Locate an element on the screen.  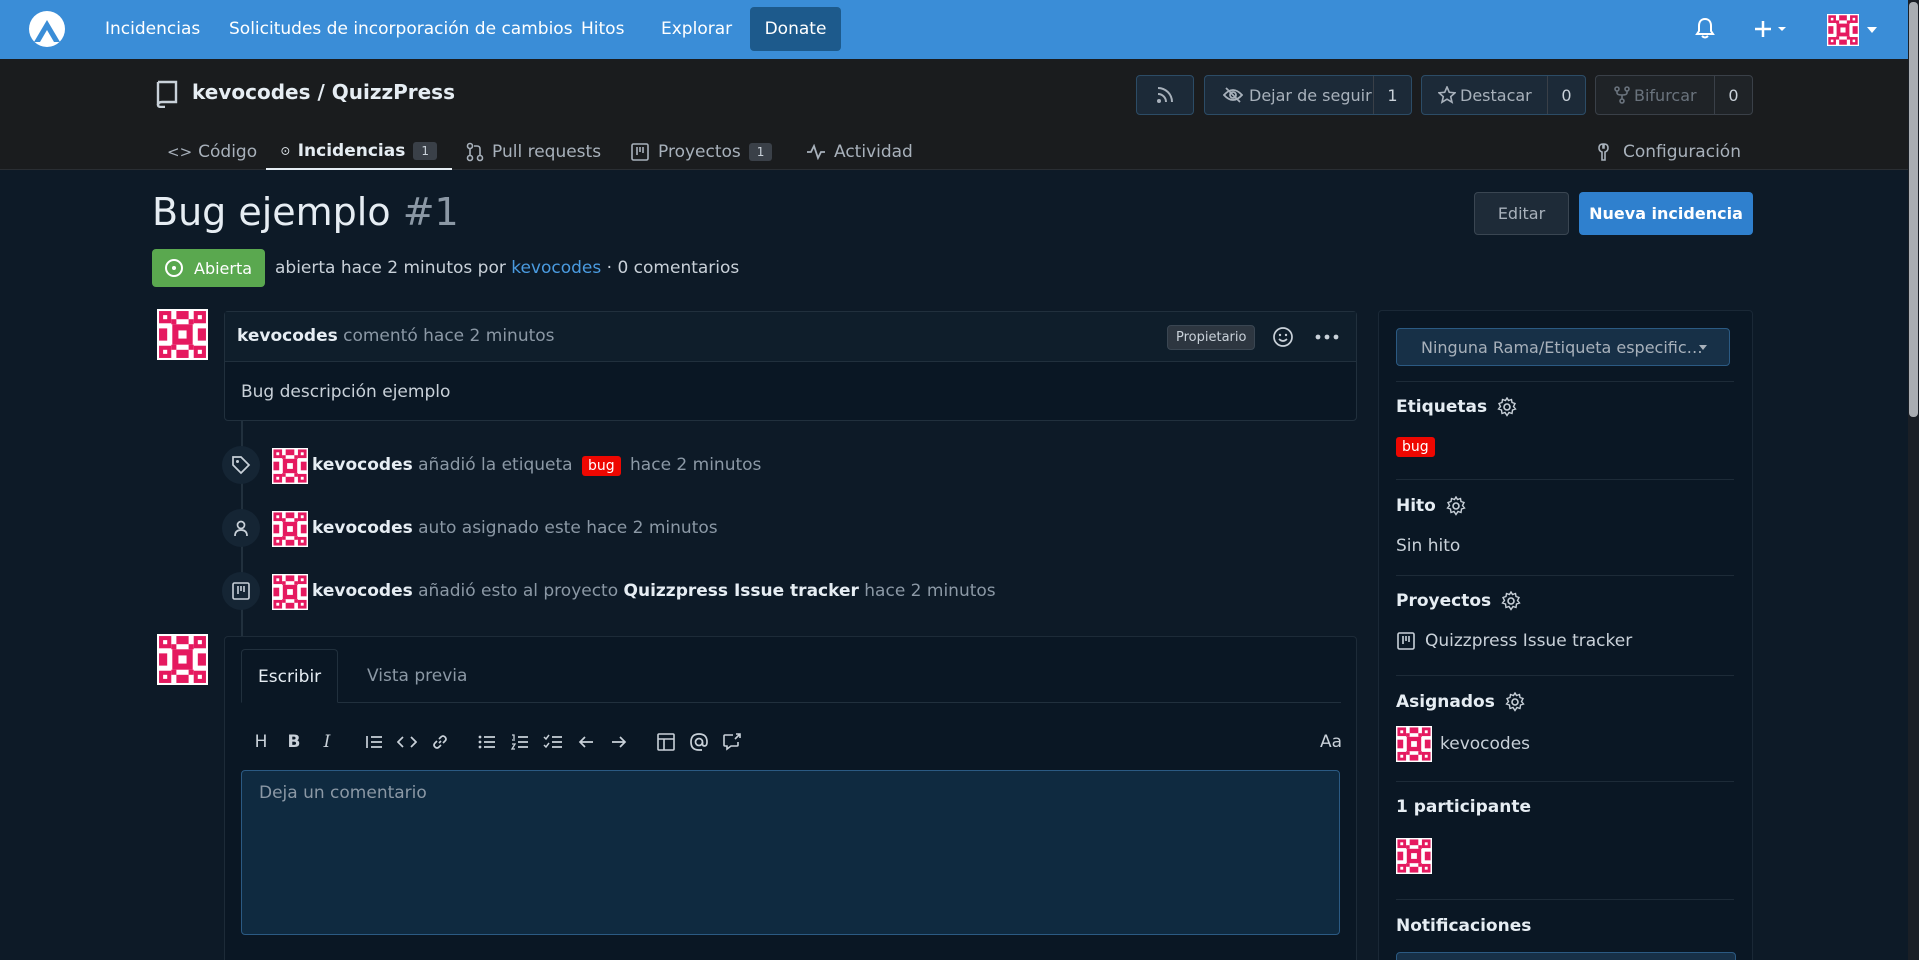
project-board-icon is located at coordinates (241, 591).